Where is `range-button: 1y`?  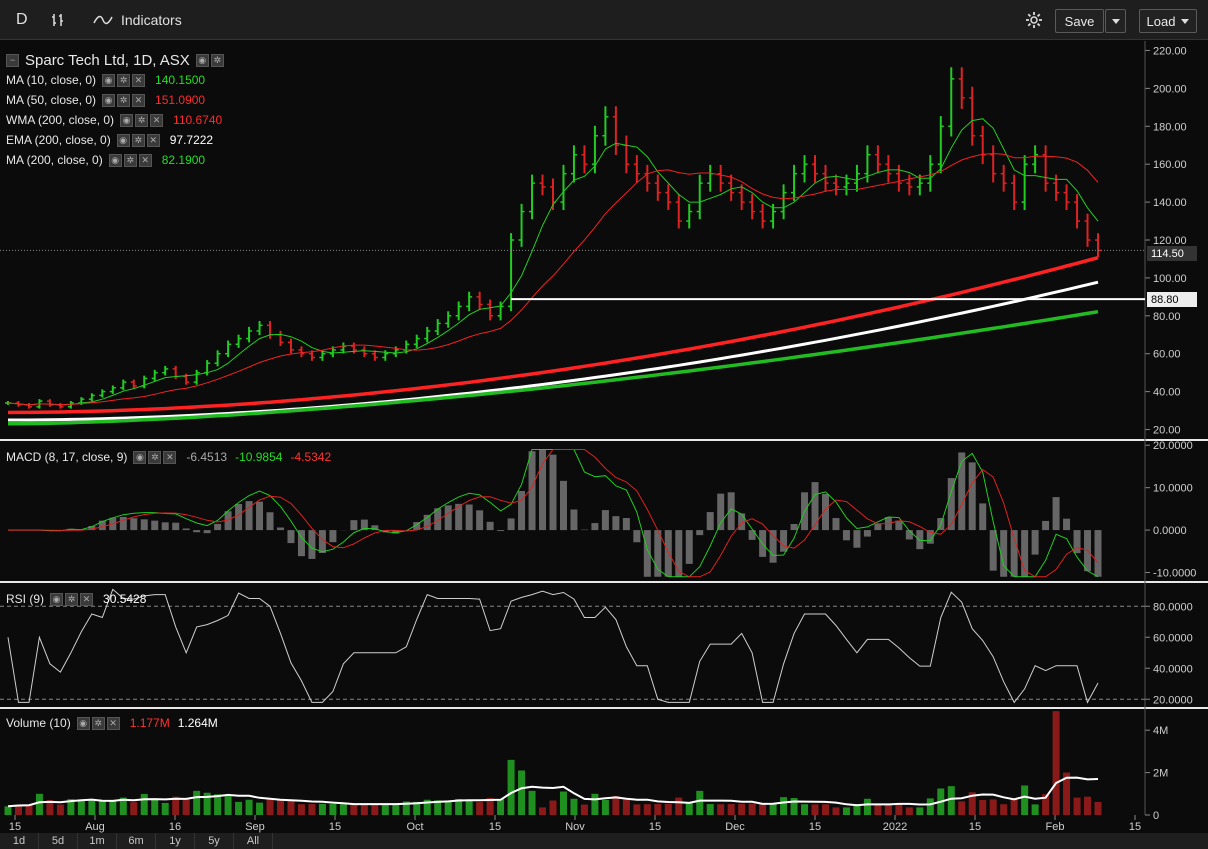
range-button: 1y is located at coordinates (175, 841).